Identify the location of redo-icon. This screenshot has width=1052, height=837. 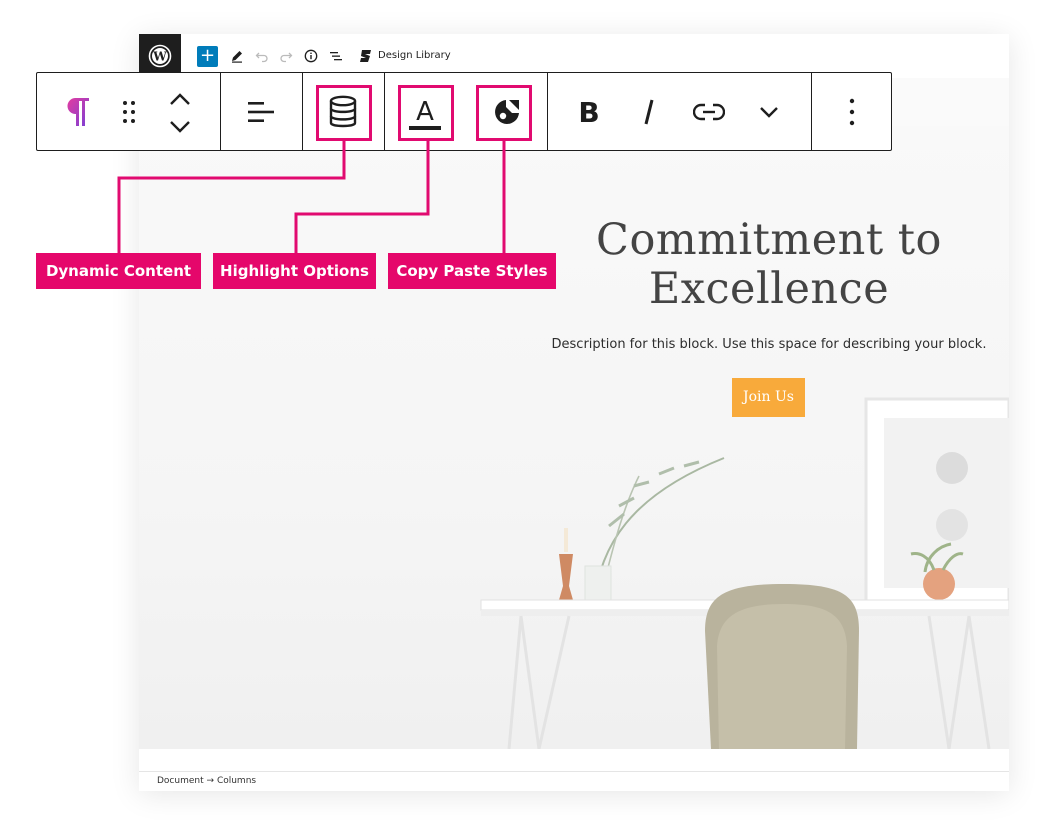
(286, 57).